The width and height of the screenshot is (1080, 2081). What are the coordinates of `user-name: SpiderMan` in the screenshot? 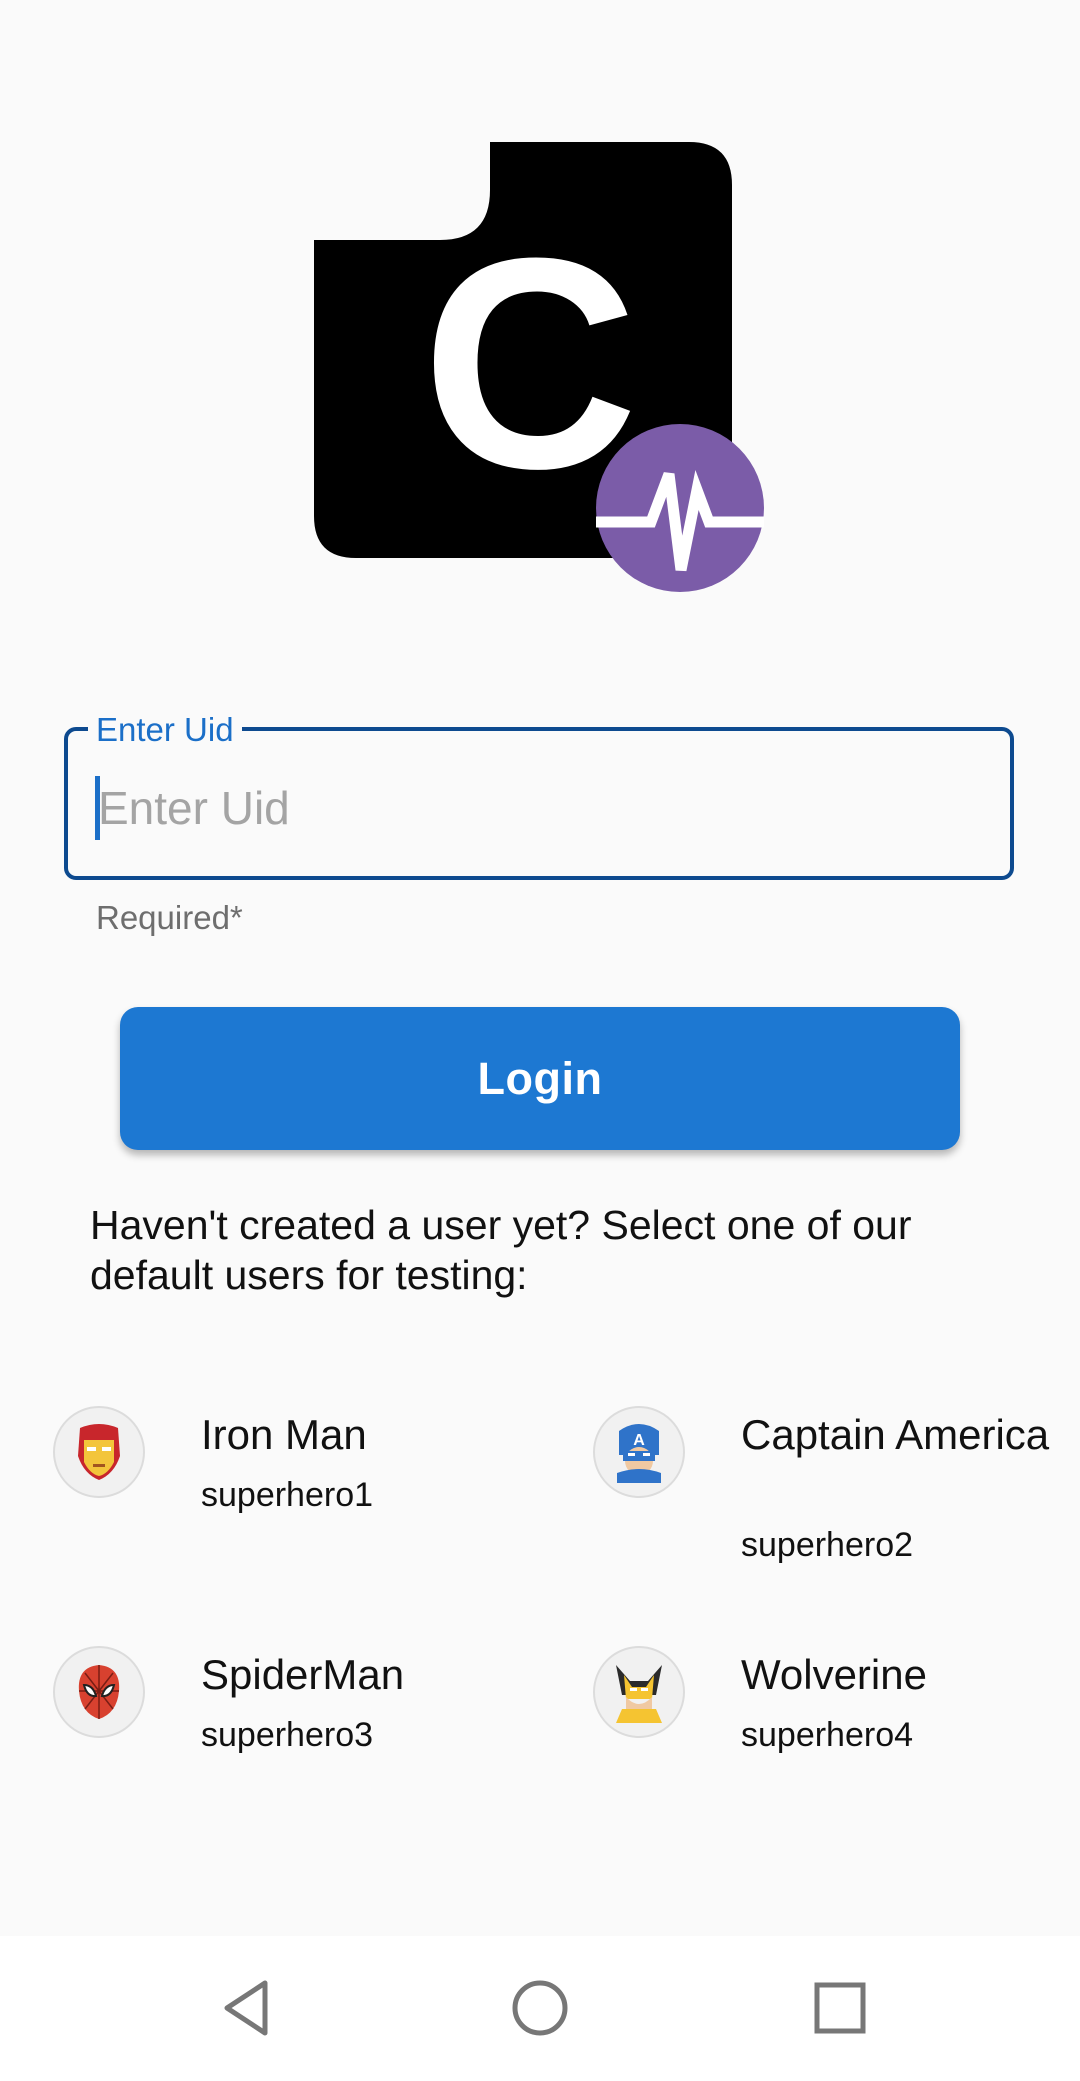 It's located at (303, 1674).